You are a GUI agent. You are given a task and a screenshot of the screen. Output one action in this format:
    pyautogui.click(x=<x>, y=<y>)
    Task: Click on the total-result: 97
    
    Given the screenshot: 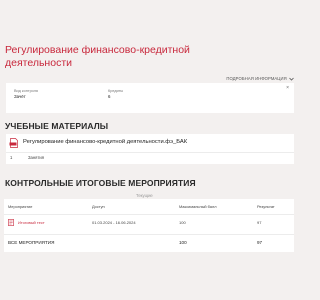 What is the action you would take?
    pyautogui.click(x=260, y=242)
    